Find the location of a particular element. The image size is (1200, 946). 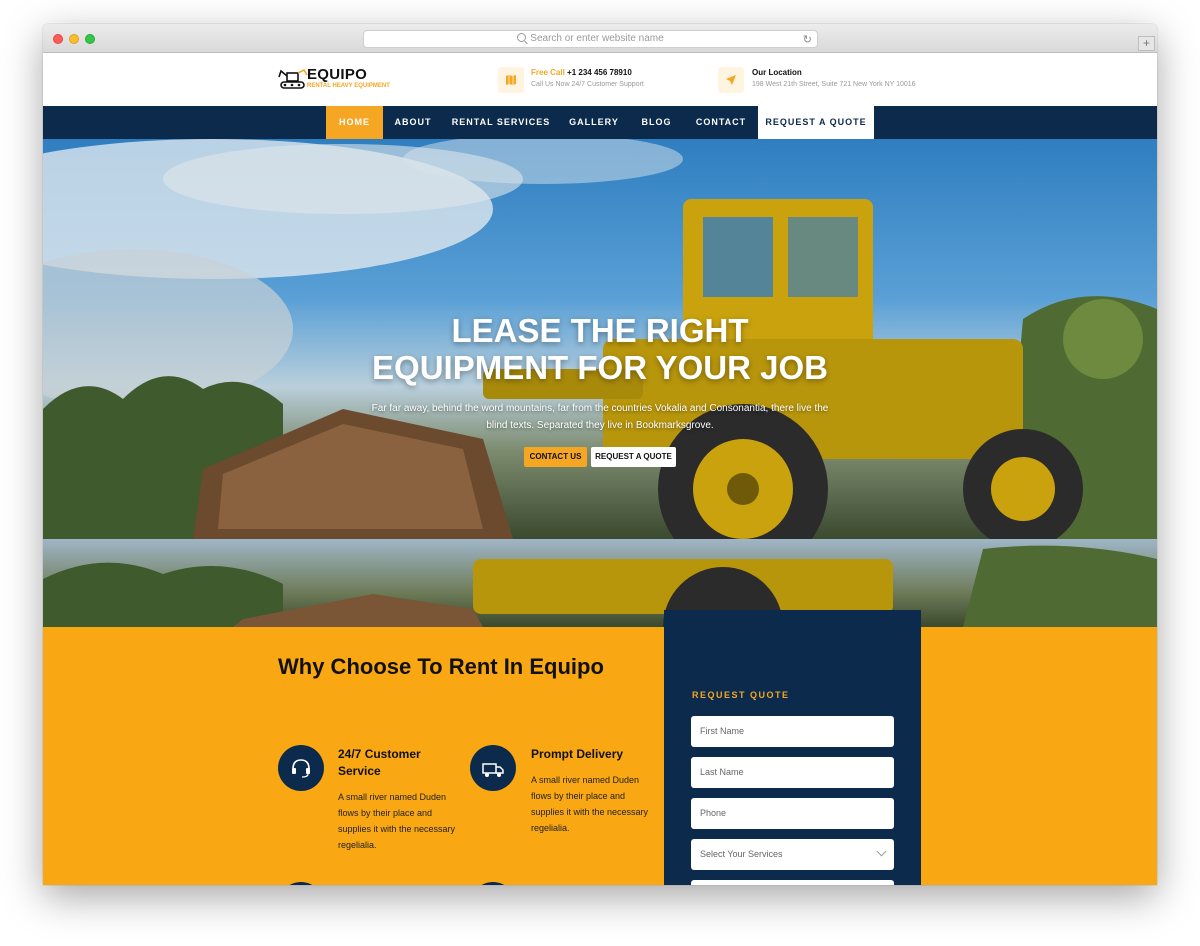

nav-item-about: ABOUT is located at coordinates (413, 122).